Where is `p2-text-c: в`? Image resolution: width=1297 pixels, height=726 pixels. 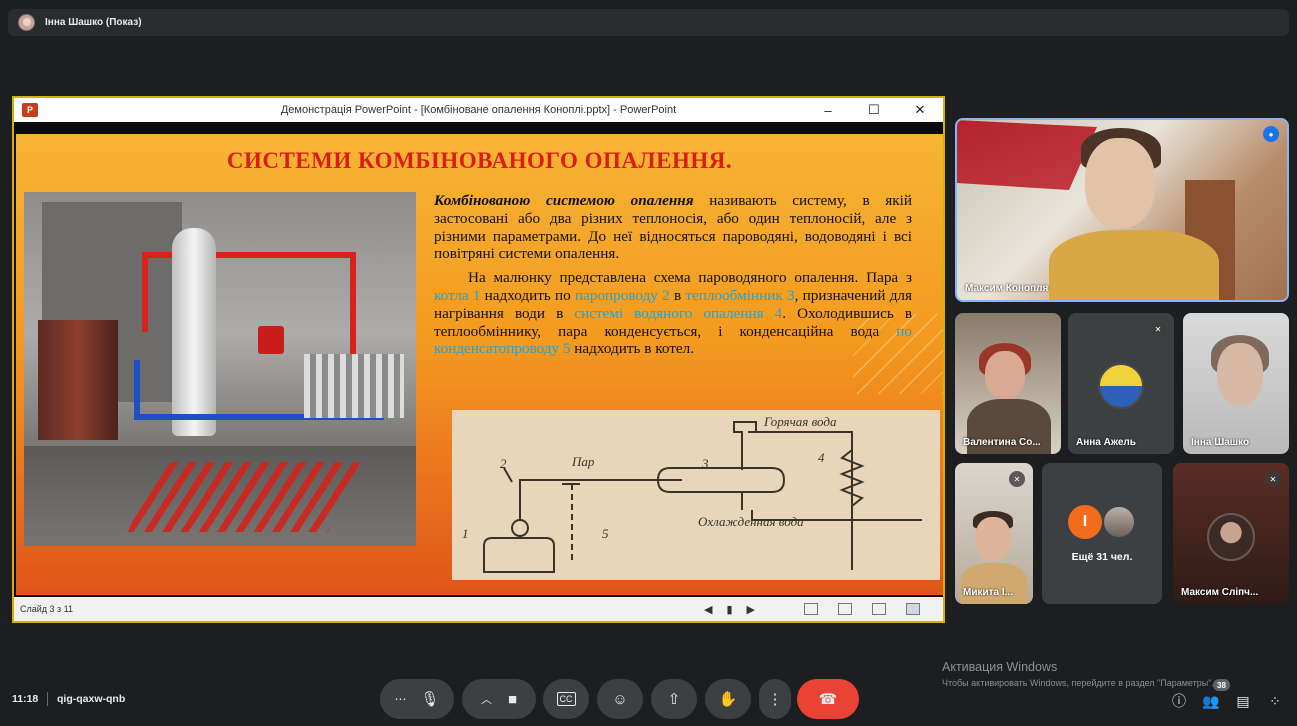
p2-text-c: в is located at coordinates (677, 295).